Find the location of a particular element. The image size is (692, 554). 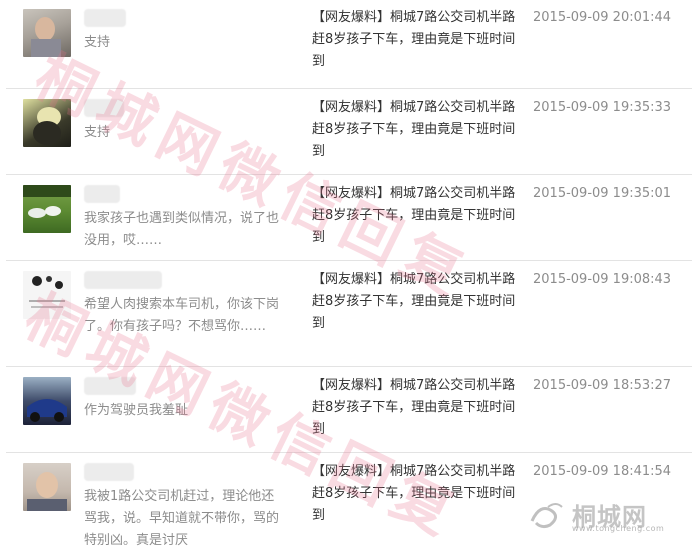

comment-time: 2015-09-09 19:35:01 is located at coordinates (602, 193).